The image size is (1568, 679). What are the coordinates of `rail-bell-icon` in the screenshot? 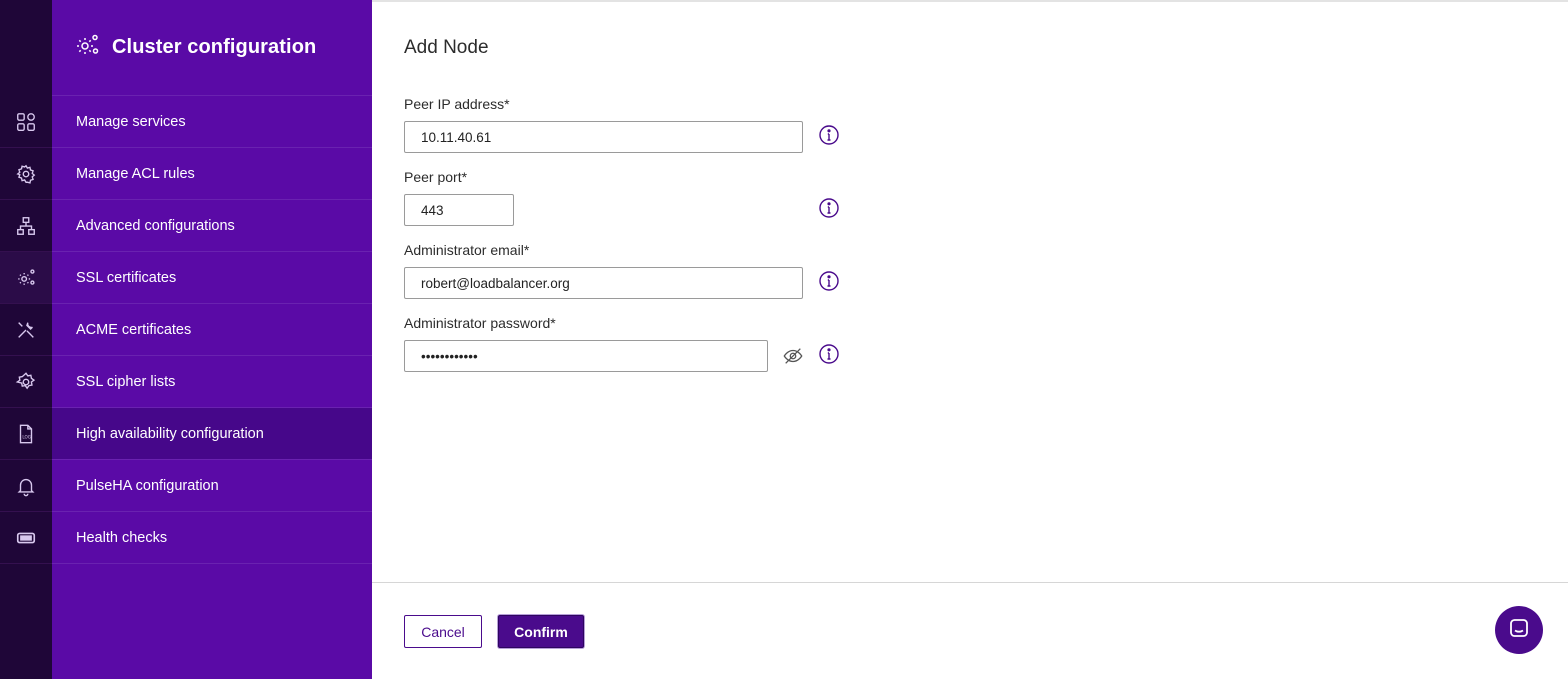 It's located at (26, 486).